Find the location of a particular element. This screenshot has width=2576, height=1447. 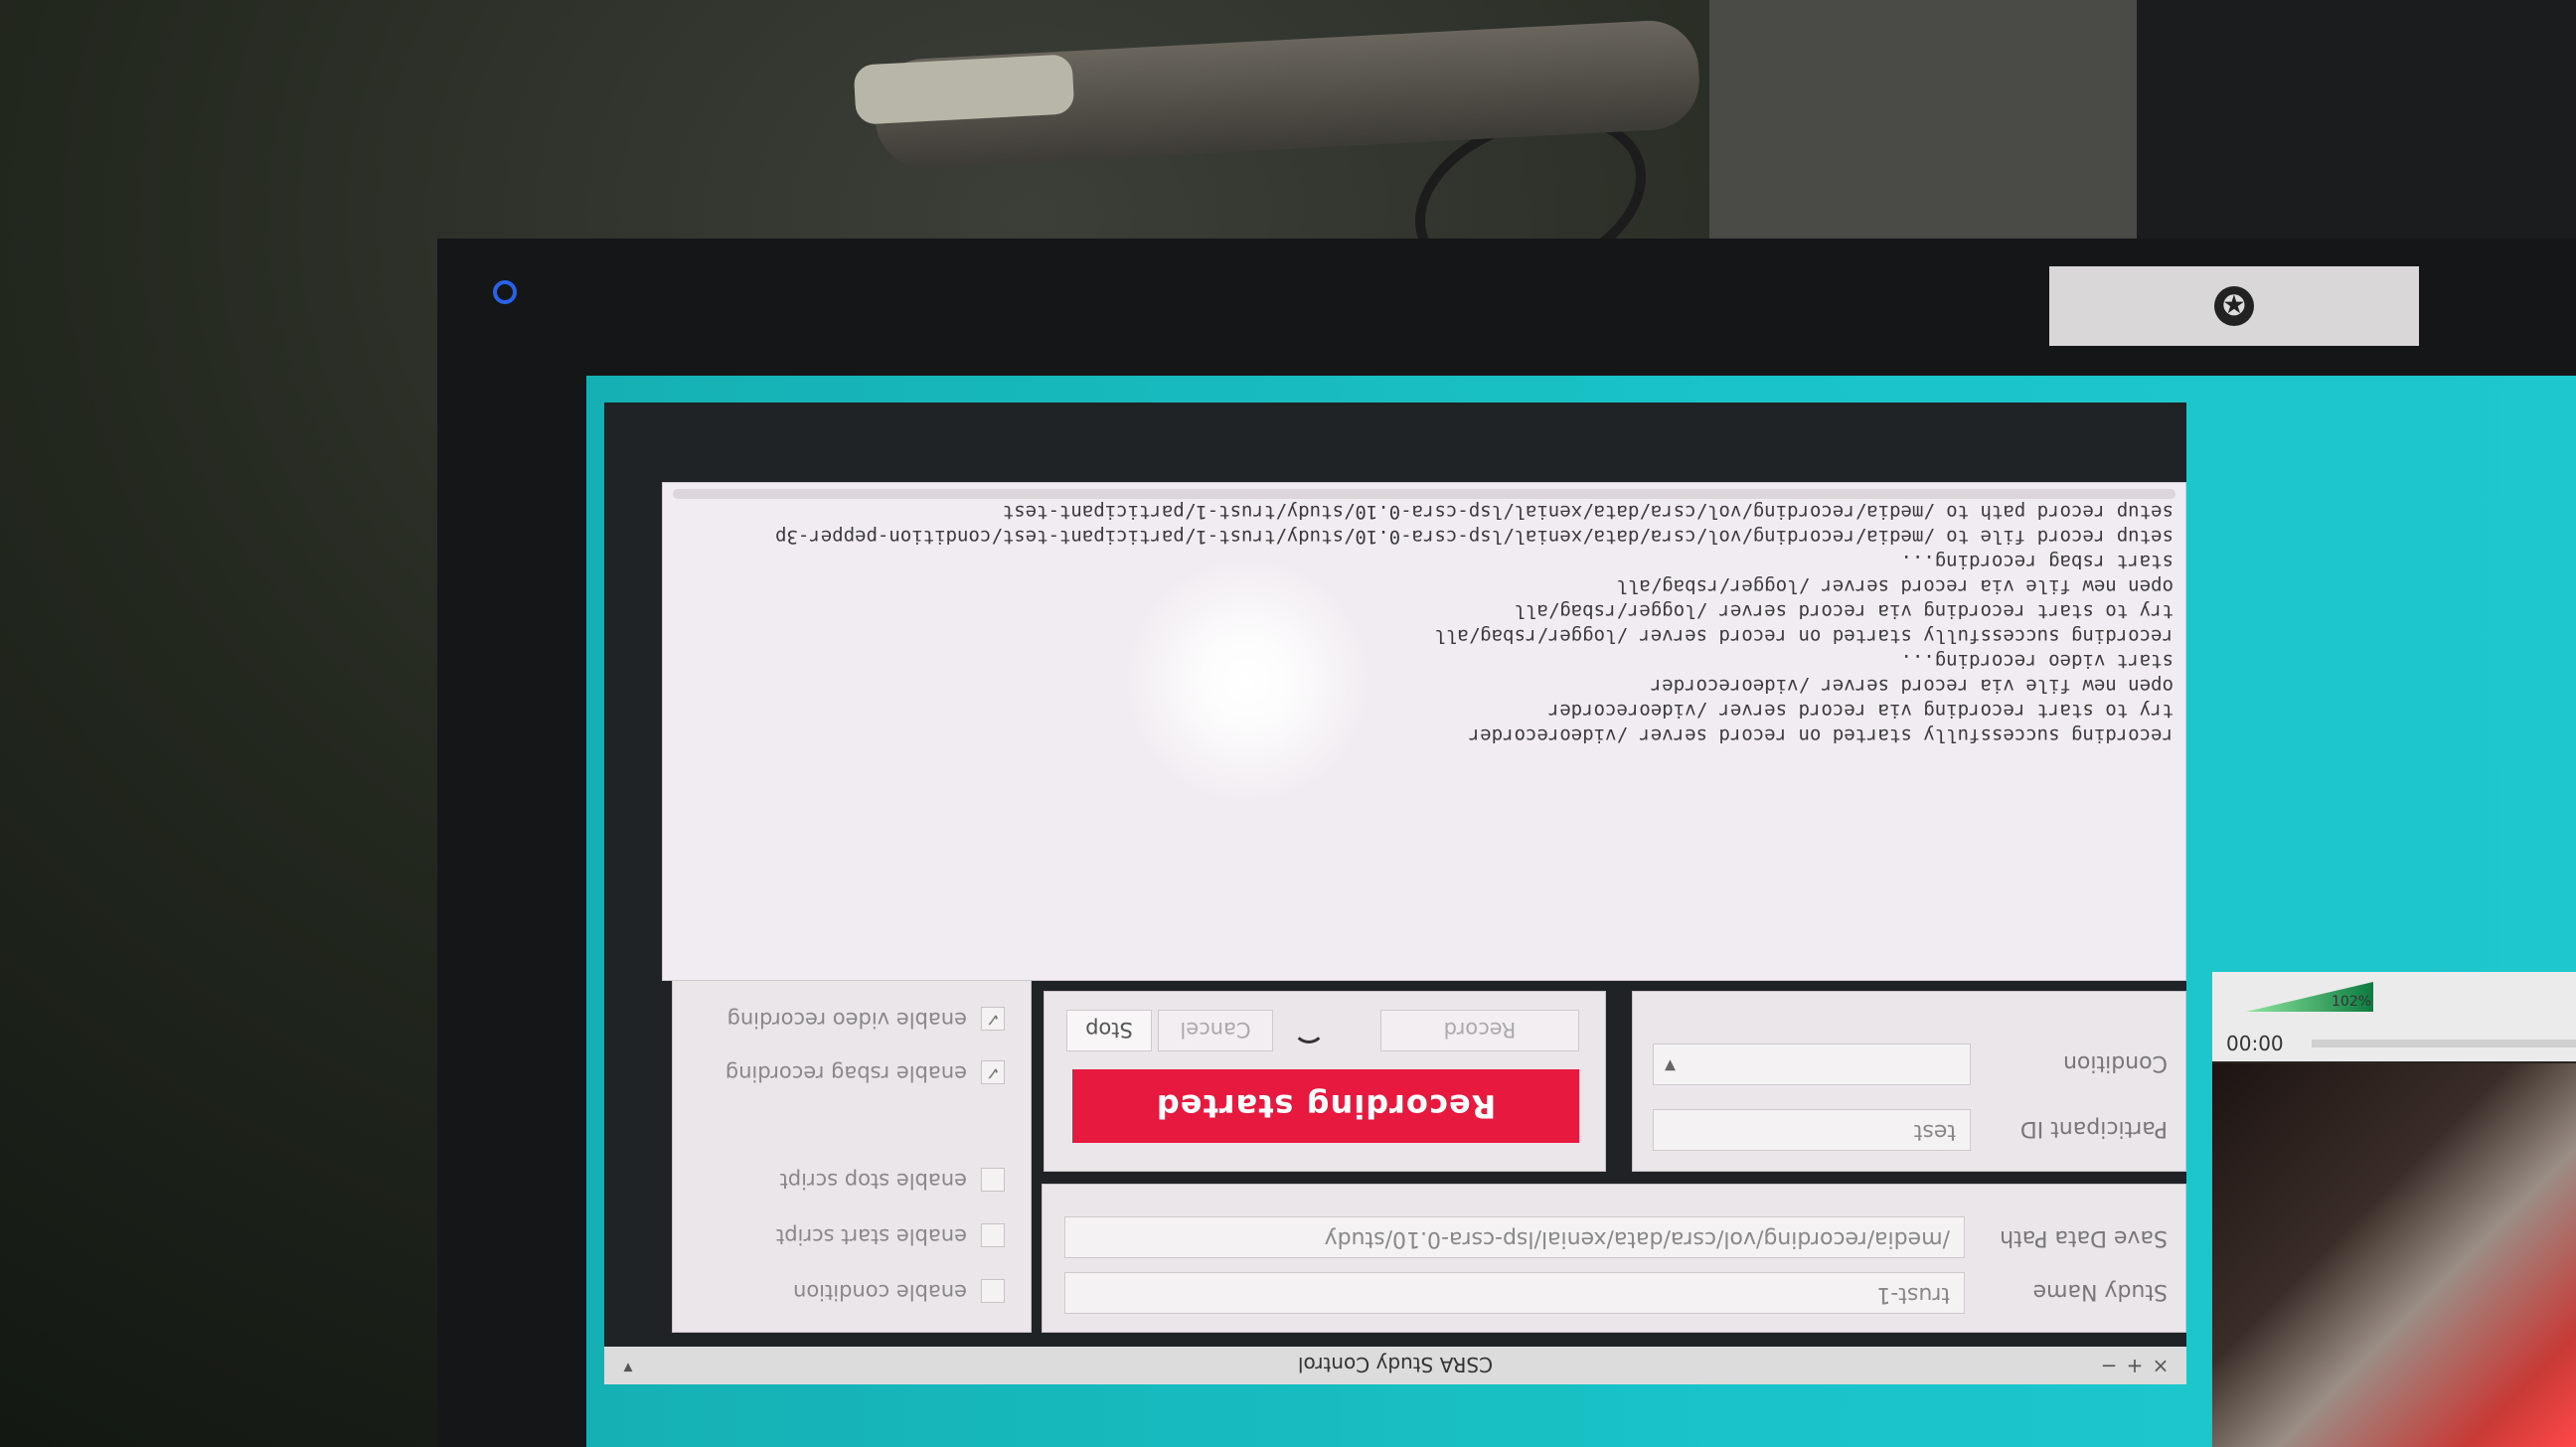

condition-select: ▾ is located at coordinates (1812, 1065).